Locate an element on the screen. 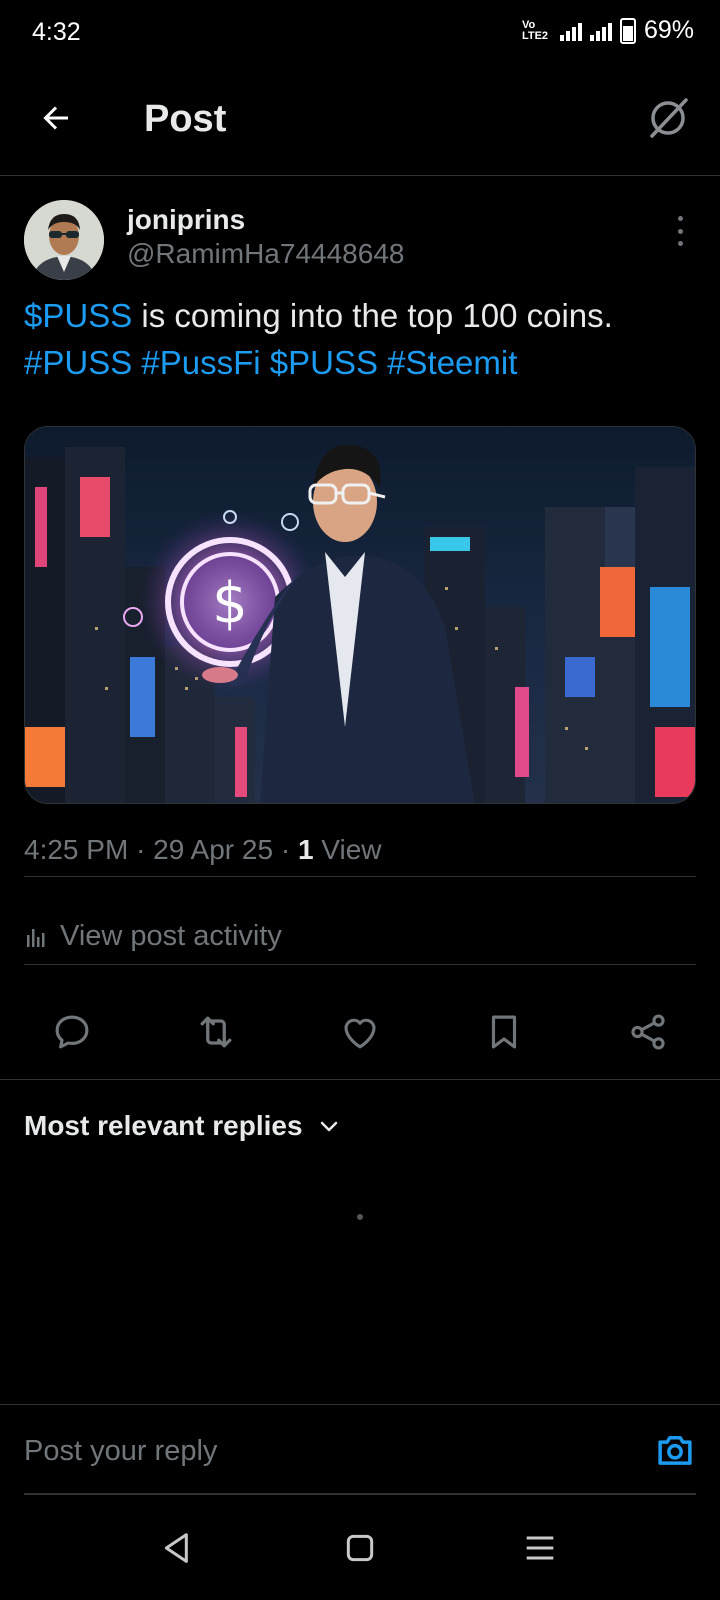  hashtag-link: #Steemit is located at coordinates (452, 362).